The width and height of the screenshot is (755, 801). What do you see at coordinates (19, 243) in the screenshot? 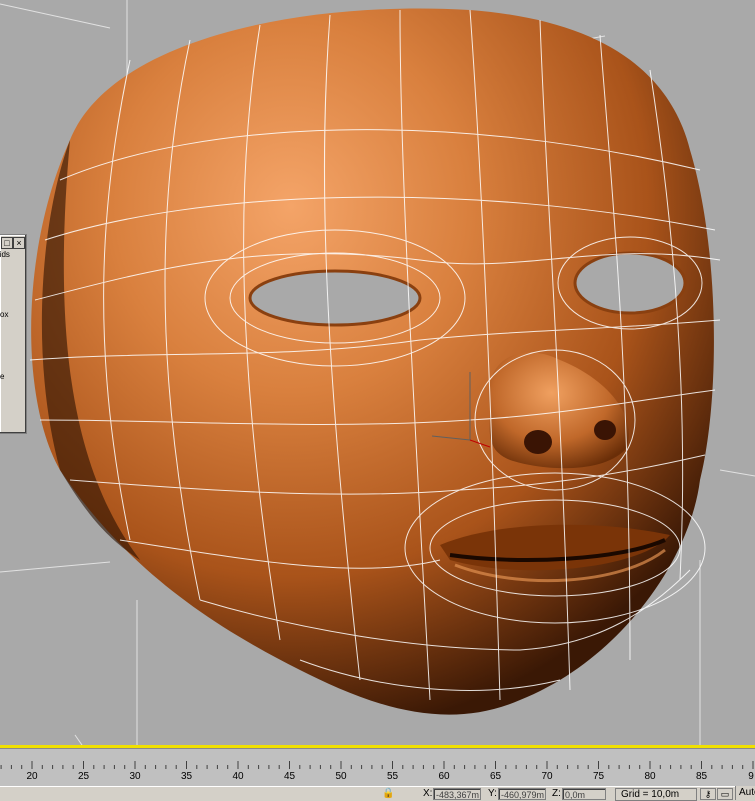
I see `close-icon: ×` at bounding box center [19, 243].